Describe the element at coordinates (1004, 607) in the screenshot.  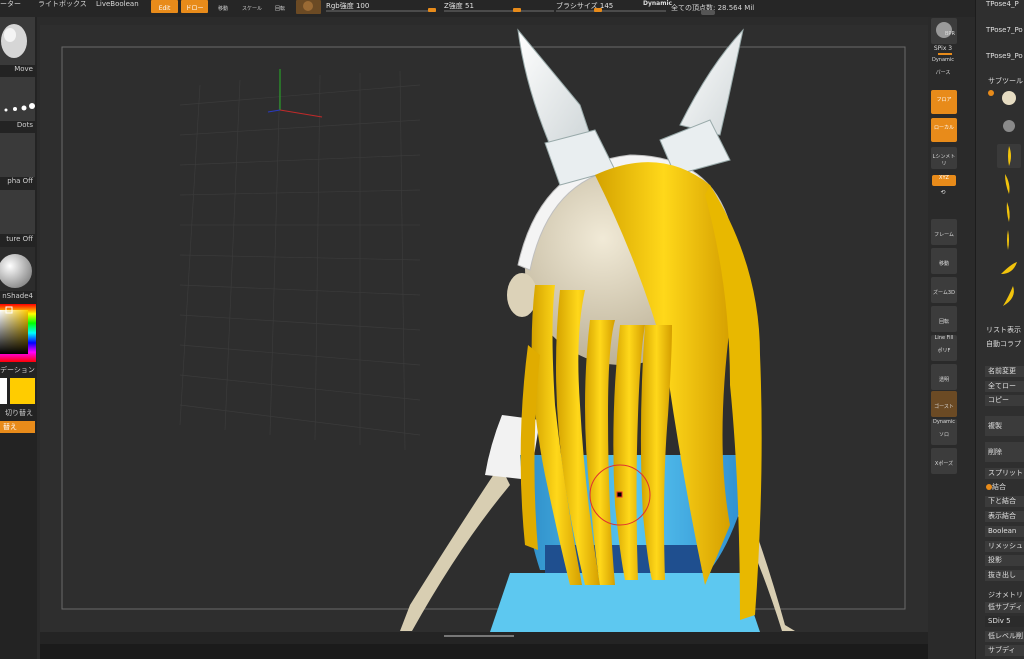
I see `lower-subdiv-button: 低サブディ` at that location.